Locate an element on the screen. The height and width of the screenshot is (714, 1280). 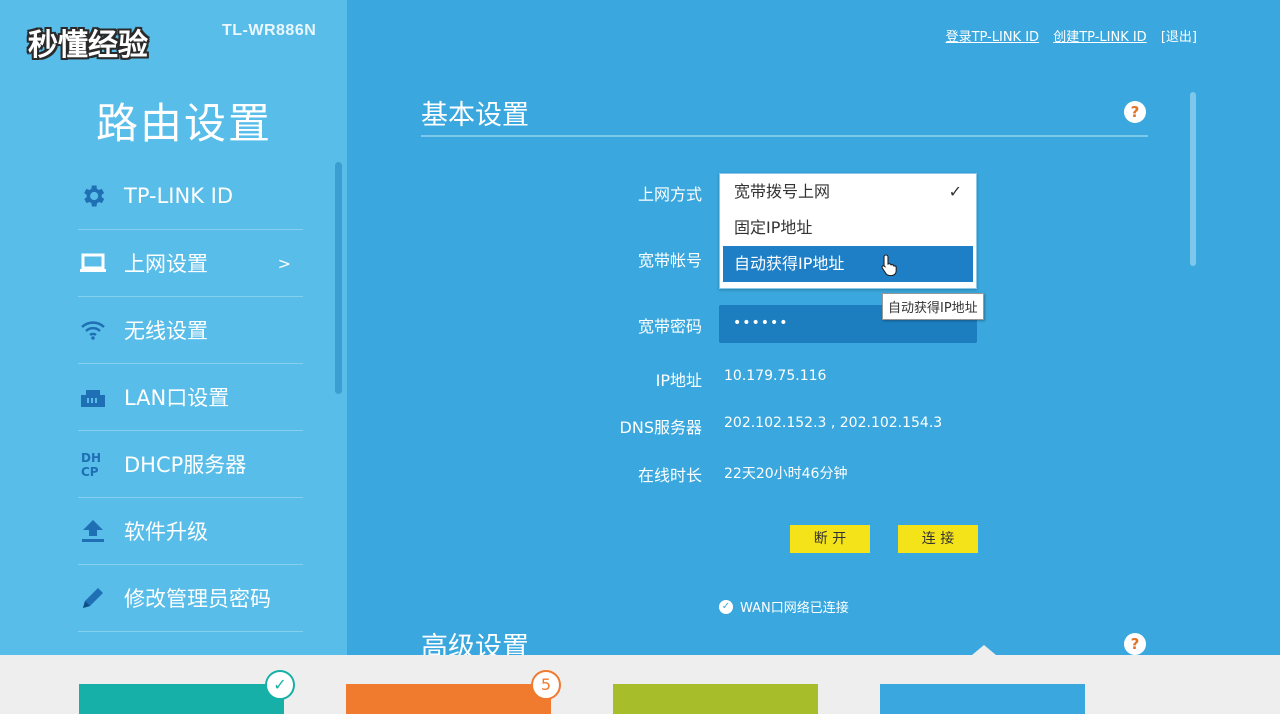
connection-mode-label: 上网方式 is located at coordinates (669, 194).